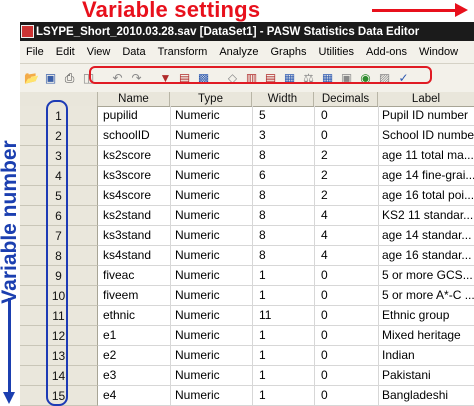 The width and height of the screenshot is (474, 406). I want to click on menu-add-ons: Add-ons, so click(387, 52).